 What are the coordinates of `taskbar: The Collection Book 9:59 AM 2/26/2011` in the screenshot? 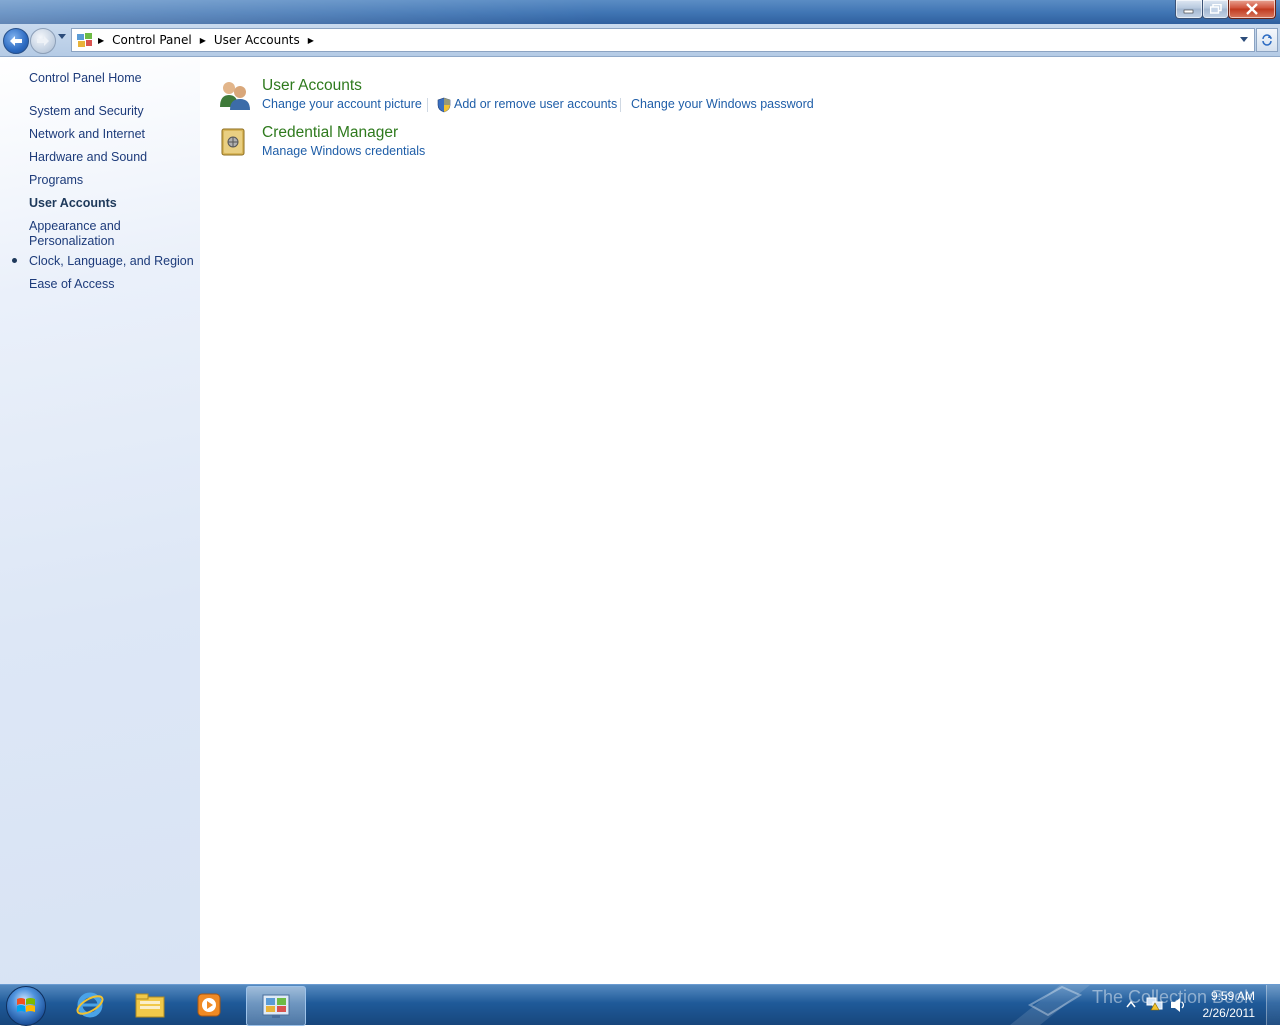 It's located at (640, 1005).